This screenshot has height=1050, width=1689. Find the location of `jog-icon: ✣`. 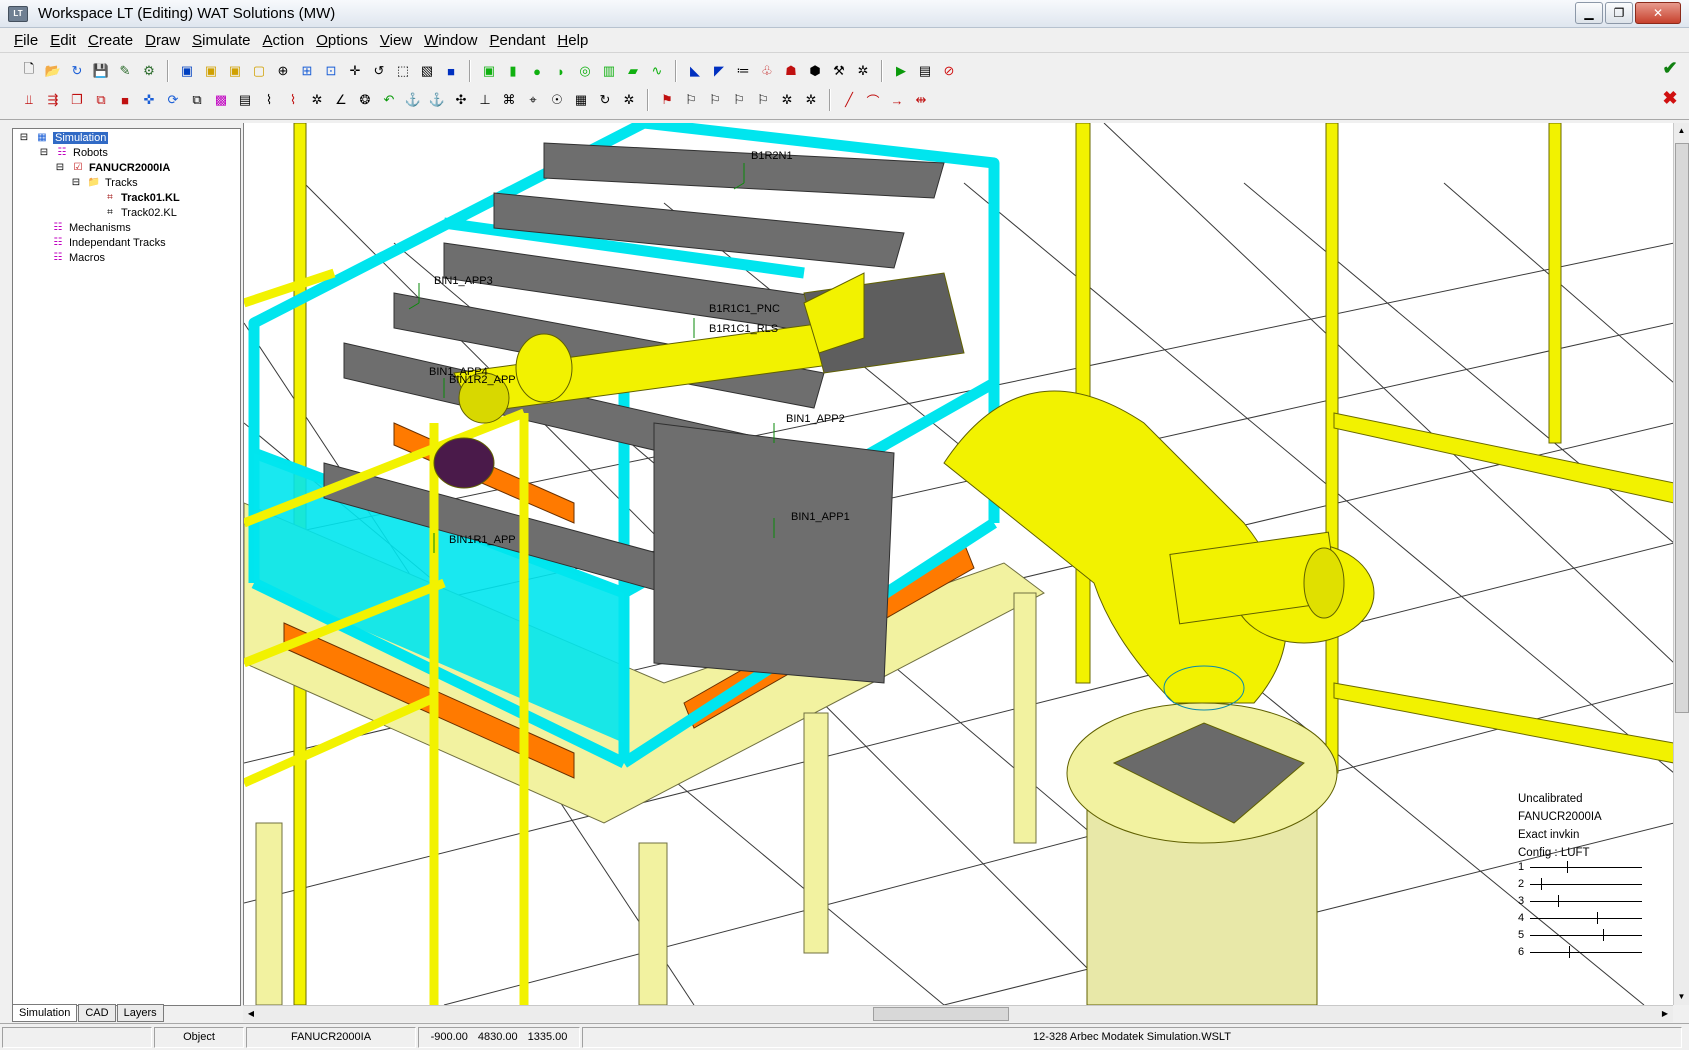

jog-icon: ✣ is located at coordinates (461, 100).